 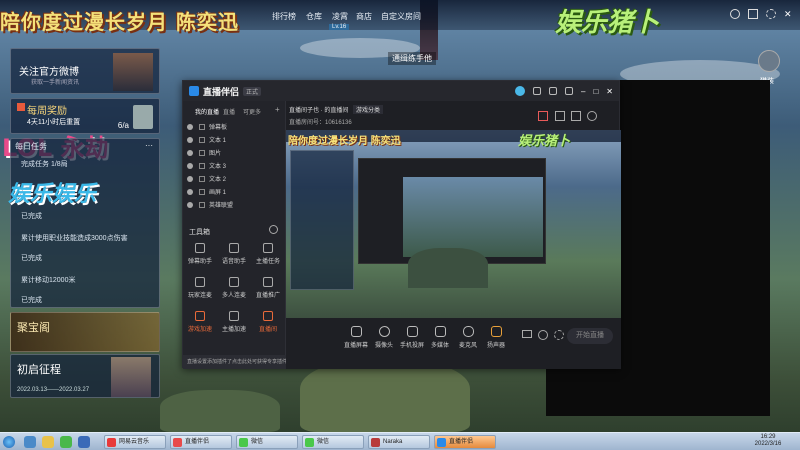 What do you see at coordinates (319, 111) in the screenshot?
I see `stream-title: 直播间子也 · 的直播间` at bounding box center [319, 111].